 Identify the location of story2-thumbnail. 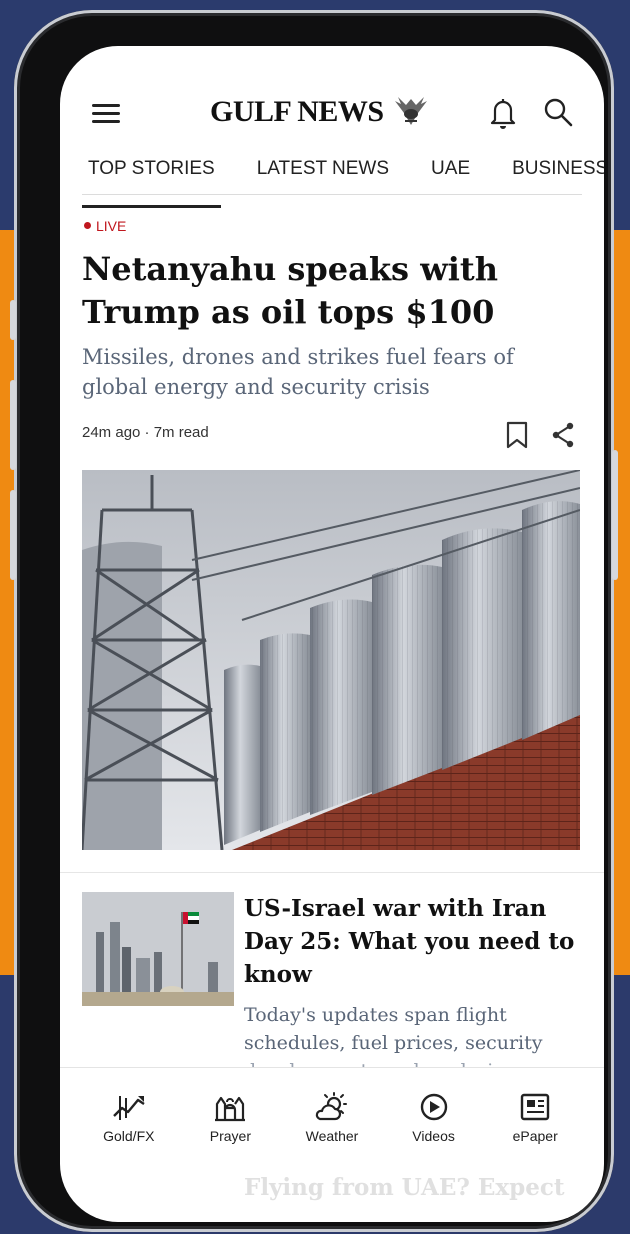
(158, 949).